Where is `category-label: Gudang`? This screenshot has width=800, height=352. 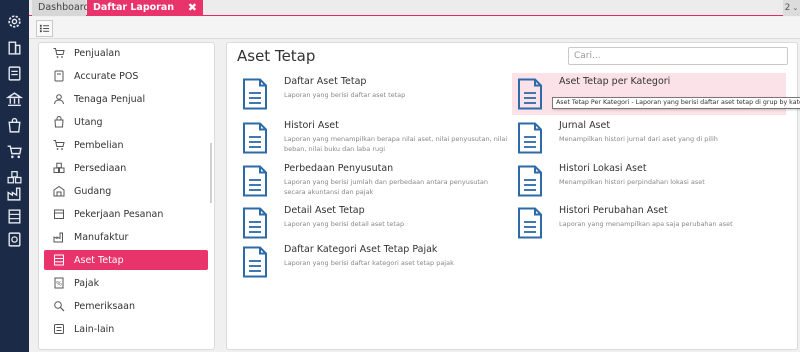 category-label: Gudang is located at coordinates (93, 191).